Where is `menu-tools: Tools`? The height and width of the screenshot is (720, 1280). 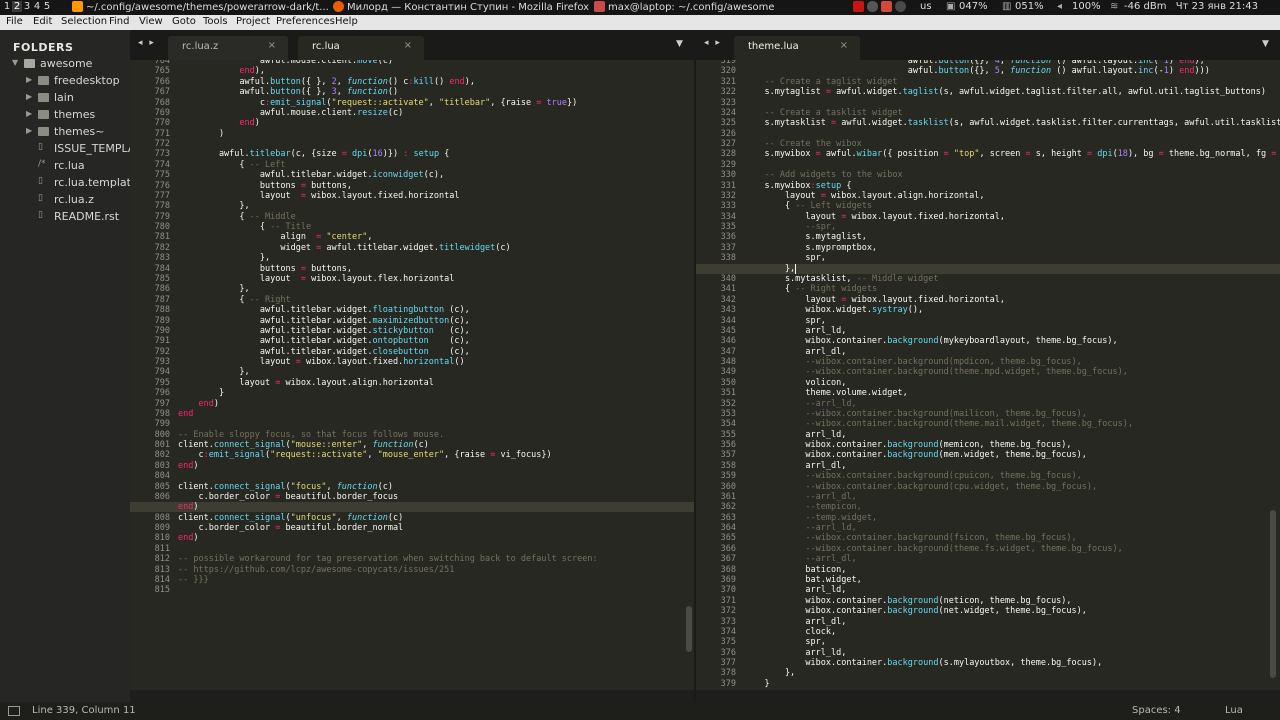 menu-tools: Tools is located at coordinates (215, 21).